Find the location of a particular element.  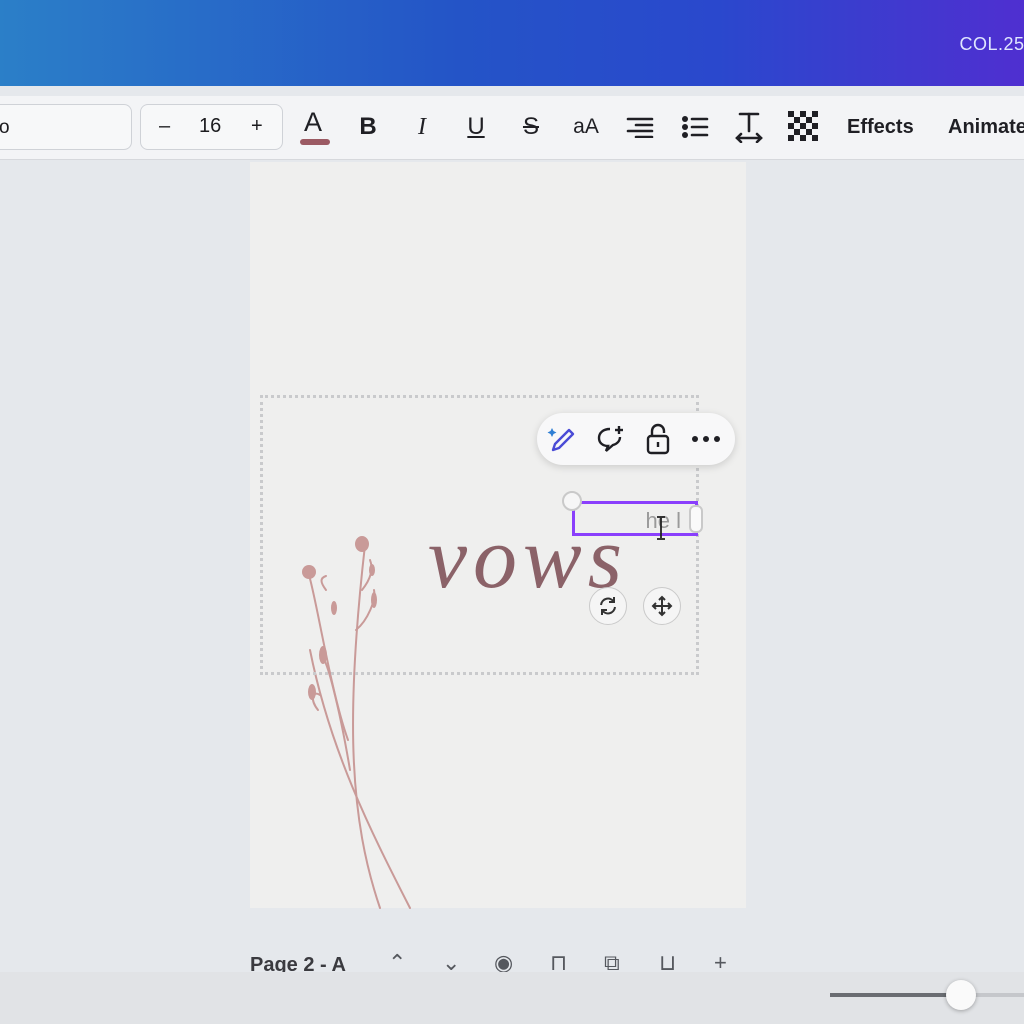

italic-icon: I is located at coordinates (422, 126).